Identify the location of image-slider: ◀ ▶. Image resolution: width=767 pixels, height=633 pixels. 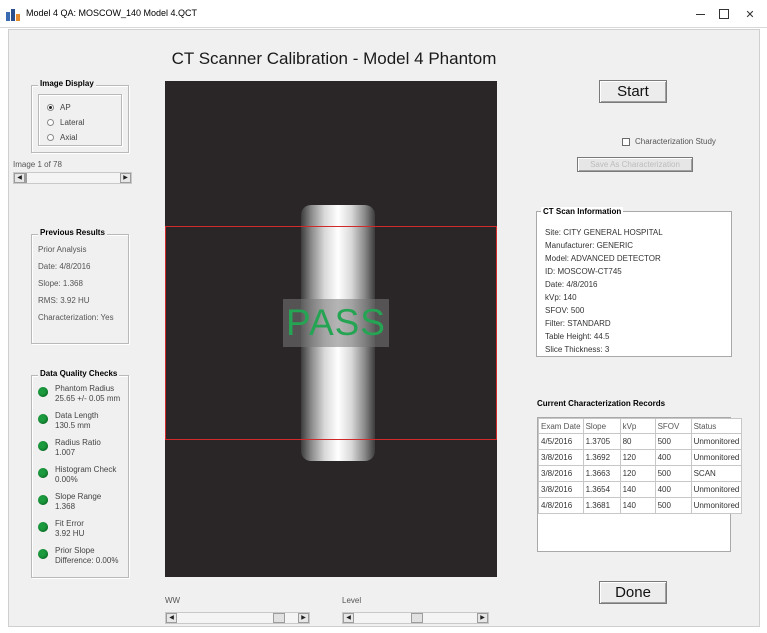
(72, 178).